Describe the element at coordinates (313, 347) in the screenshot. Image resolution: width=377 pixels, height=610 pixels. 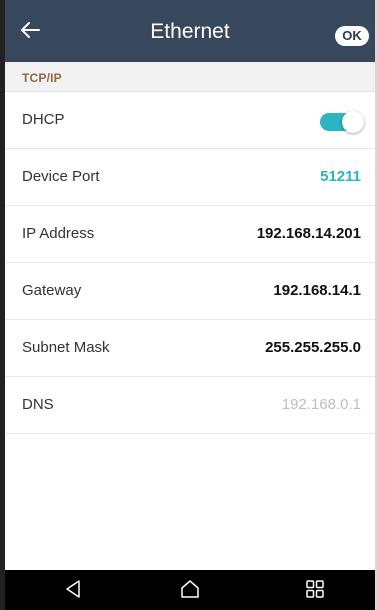
I see `setting-value-subnet-mask: 255.255.255.0` at that location.